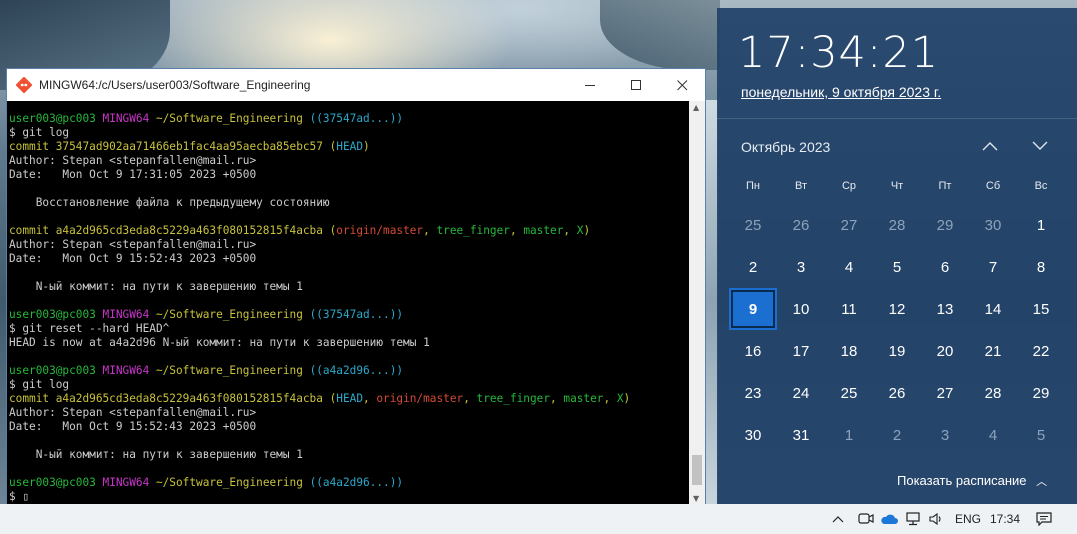  What do you see at coordinates (1044, 519) in the screenshot?
I see `notification-center-icon` at bounding box center [1044, 519].